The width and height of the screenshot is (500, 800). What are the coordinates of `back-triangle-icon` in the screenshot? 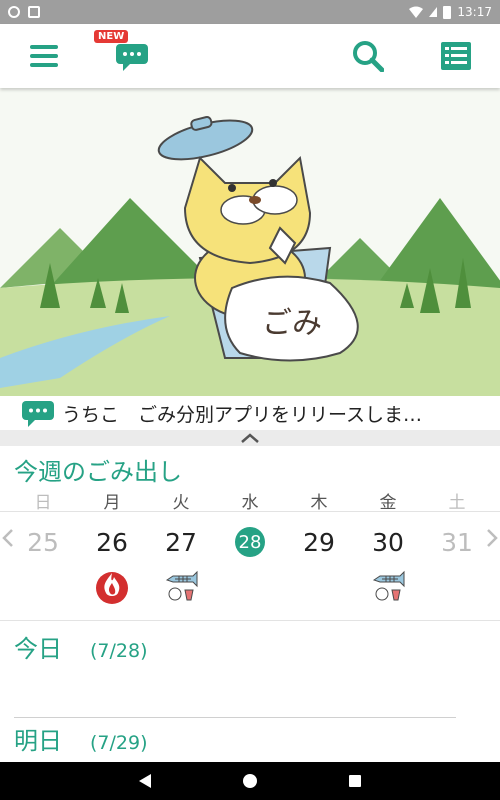 It's located at (145, 781).